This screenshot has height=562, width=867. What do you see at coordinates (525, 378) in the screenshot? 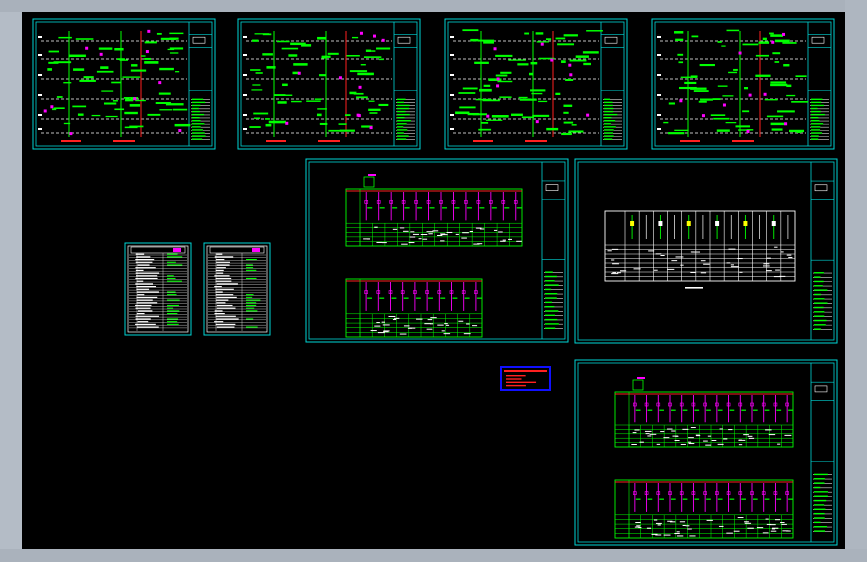
I see `legend-note-box` at bounding box center [525, 378].